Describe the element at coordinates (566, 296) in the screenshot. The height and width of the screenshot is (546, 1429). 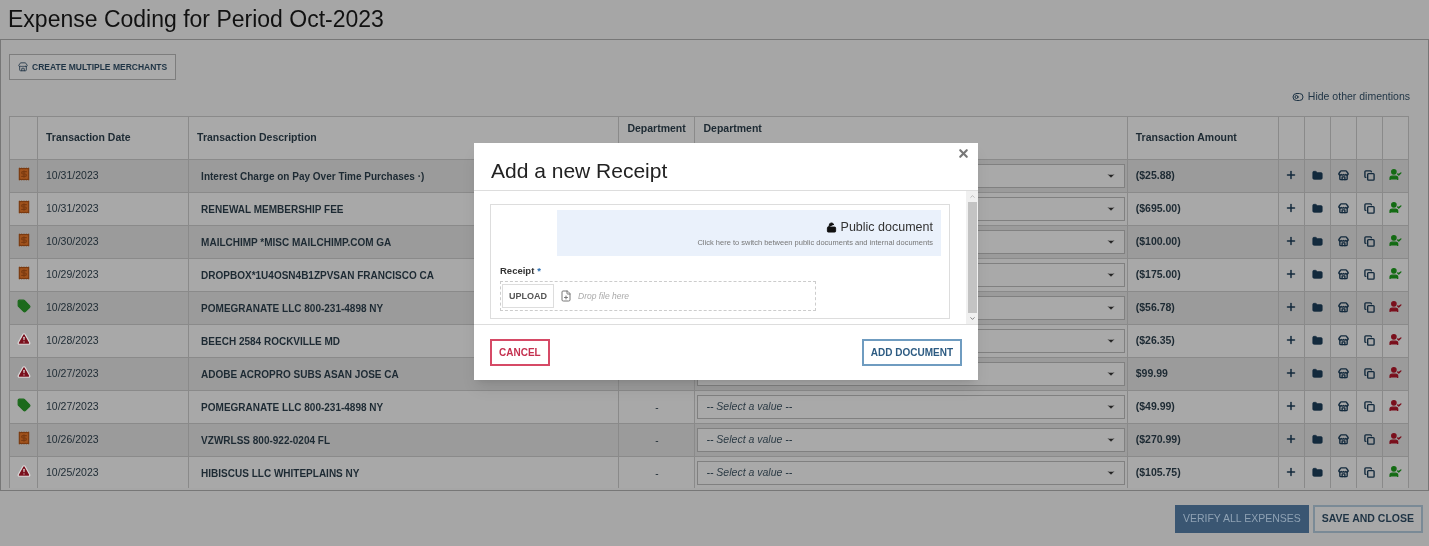
I see `file-icon` at that location.